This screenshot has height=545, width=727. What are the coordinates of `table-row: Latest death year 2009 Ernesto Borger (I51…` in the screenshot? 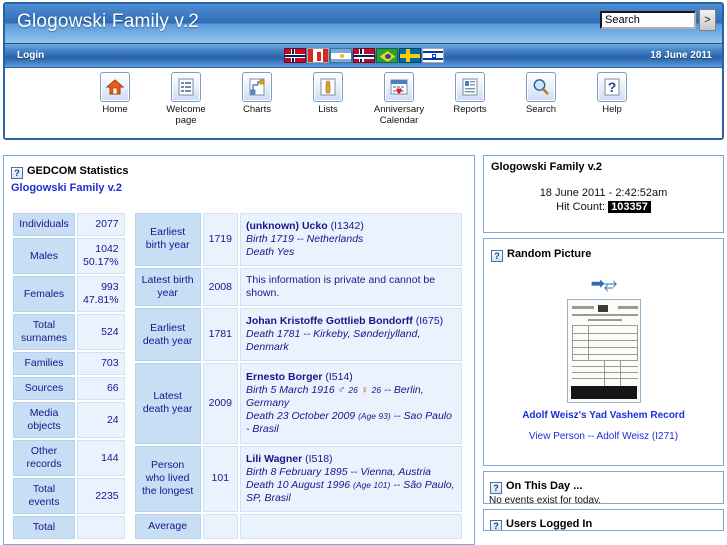 It's located at (298, 403).